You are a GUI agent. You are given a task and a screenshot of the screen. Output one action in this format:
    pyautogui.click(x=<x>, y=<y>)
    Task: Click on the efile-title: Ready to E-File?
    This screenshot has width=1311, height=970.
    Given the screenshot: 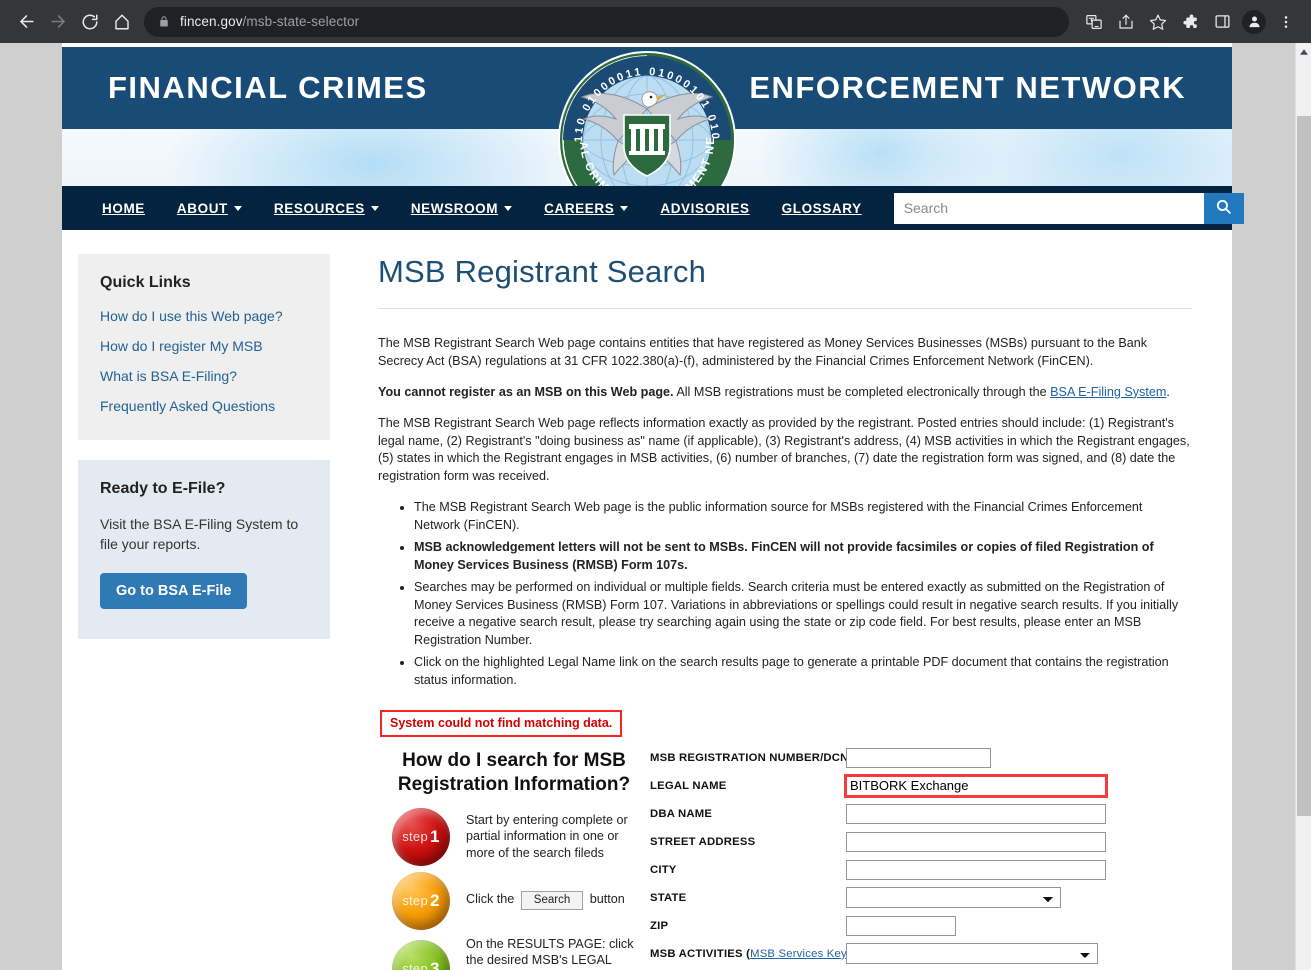 What is the action you would take?
    pyautogui.click(x=163, y=488)
    